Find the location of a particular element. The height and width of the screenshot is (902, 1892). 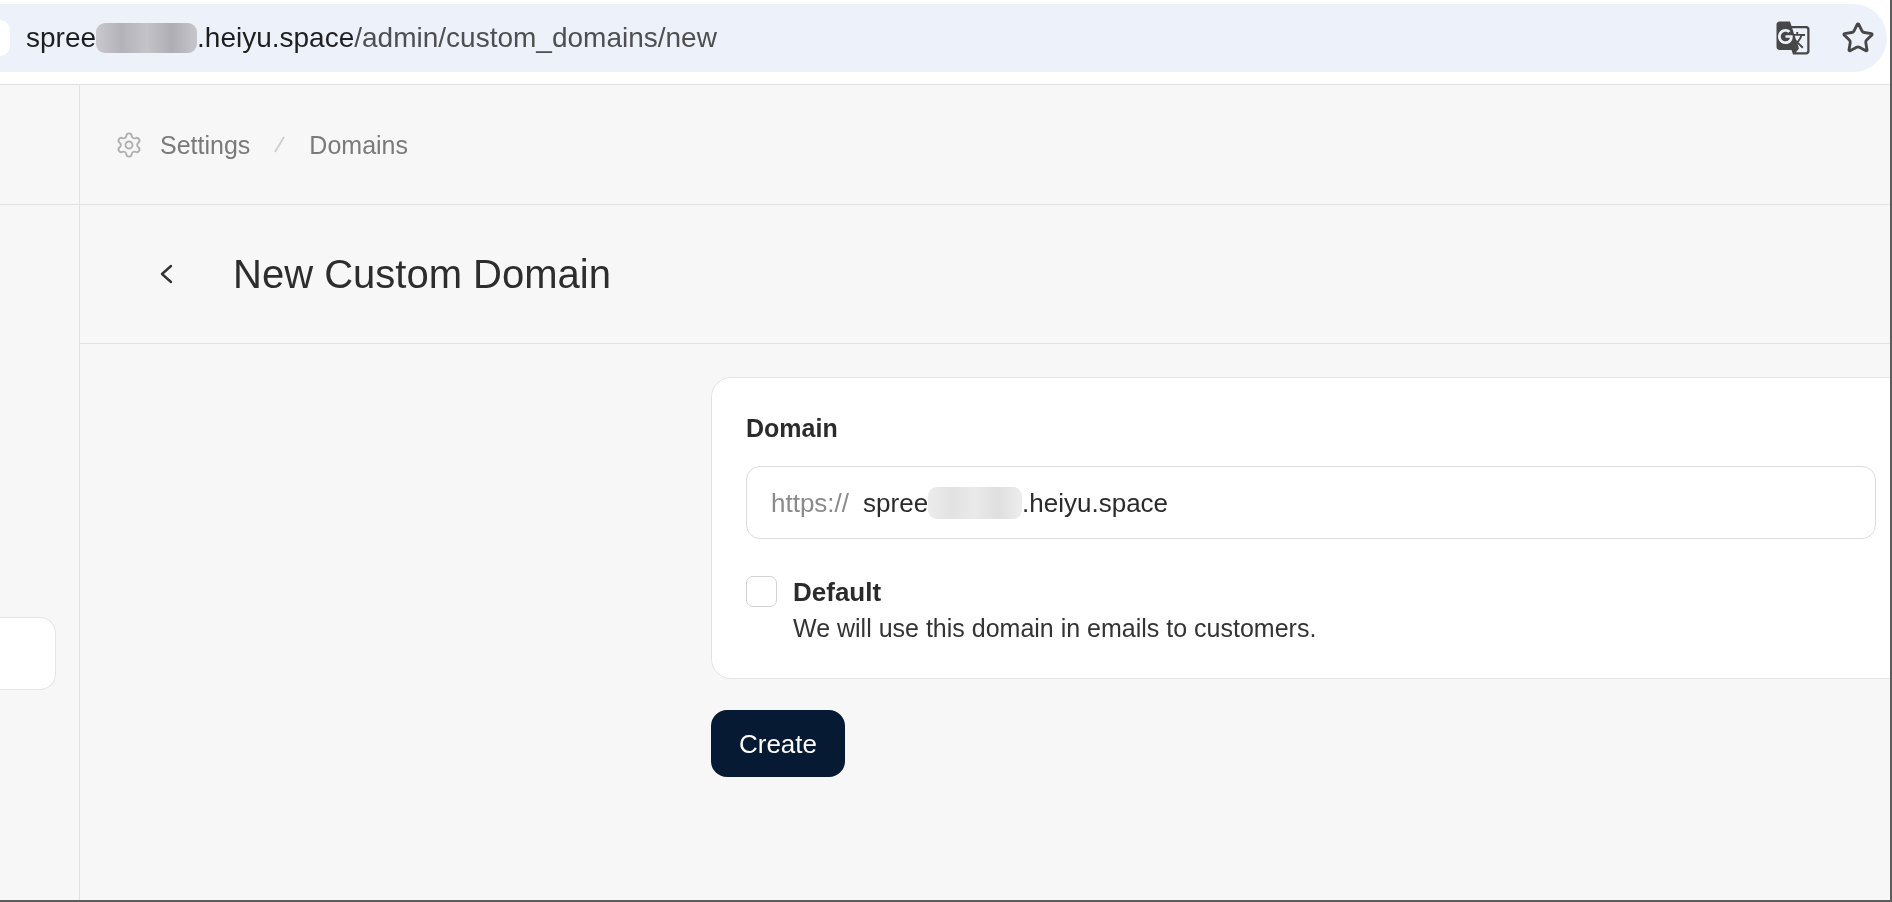

translate-icon is located at coordinates (1793, 38).